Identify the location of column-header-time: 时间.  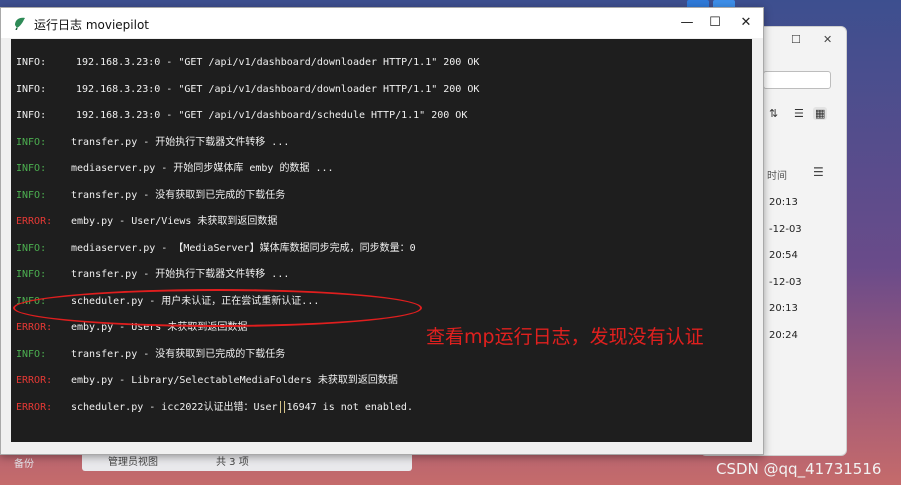
(777, 174).